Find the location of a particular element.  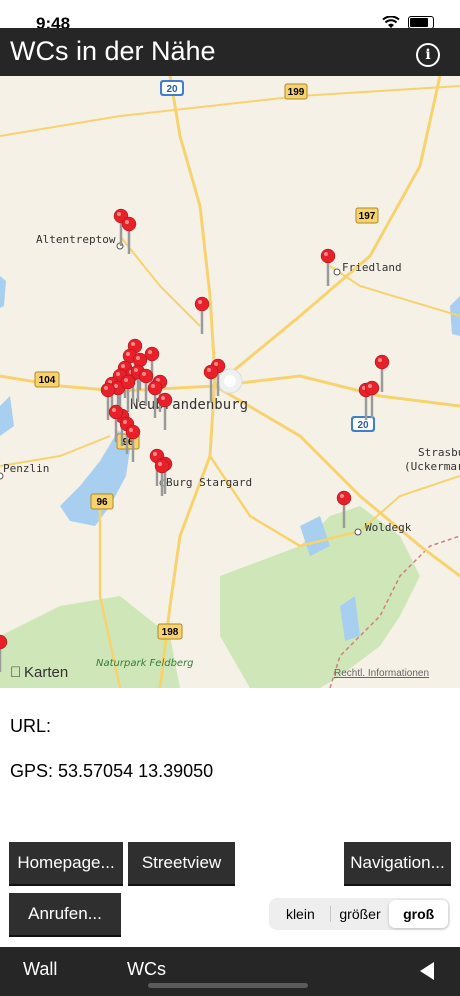

streetview-button: Streetview is located at coordinates (181, 863).